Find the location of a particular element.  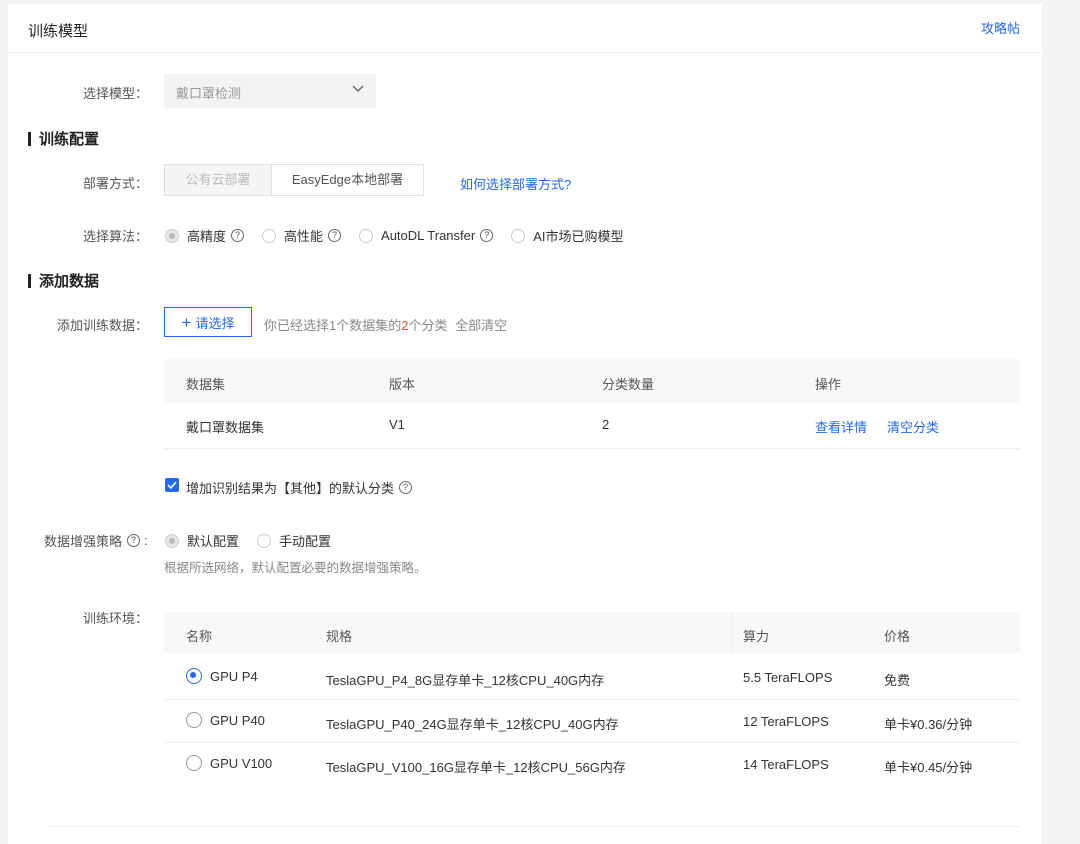

dataset-table-header: 数据集 版本 分类数量 操作 is located at coordinates (592, 381).